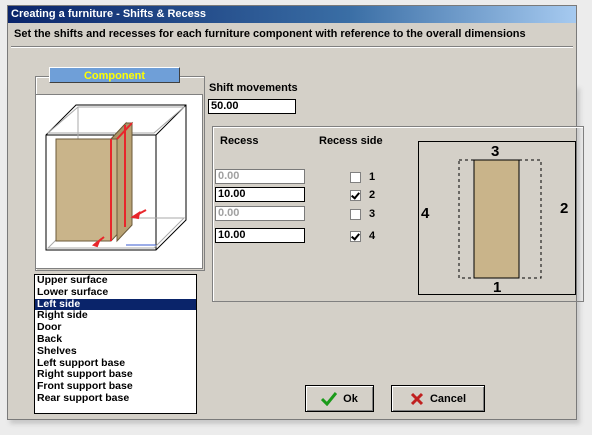  Describe the element at coordinates (115, 339) in the screenshot. I see `component-list-item: Back` at that location.